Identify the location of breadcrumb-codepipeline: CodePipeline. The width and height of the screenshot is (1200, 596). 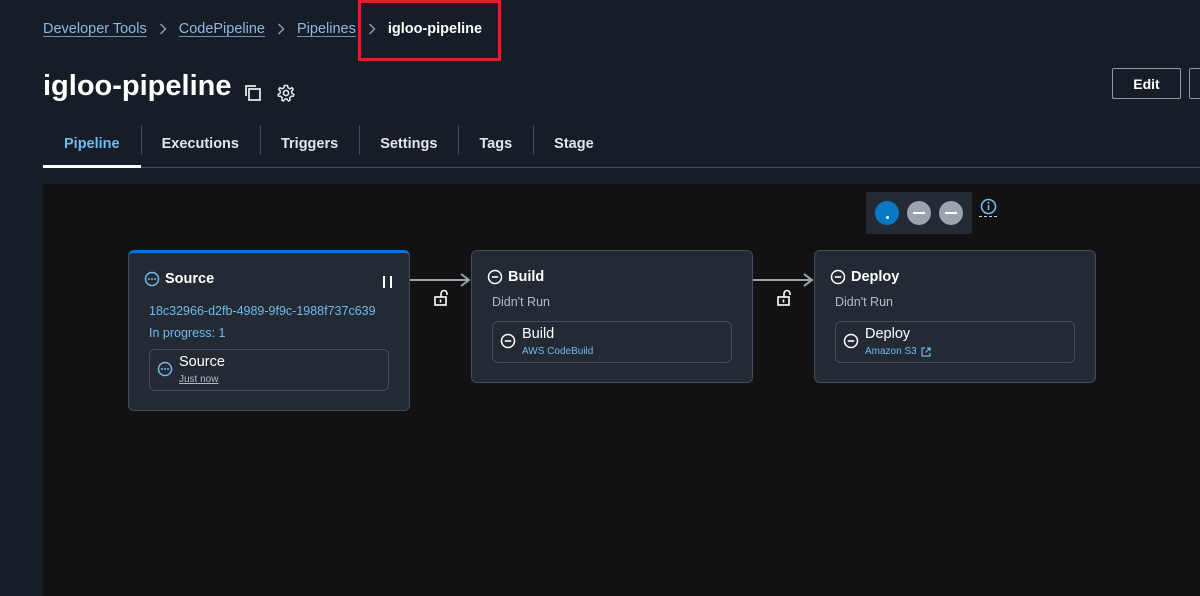
(222, 29).